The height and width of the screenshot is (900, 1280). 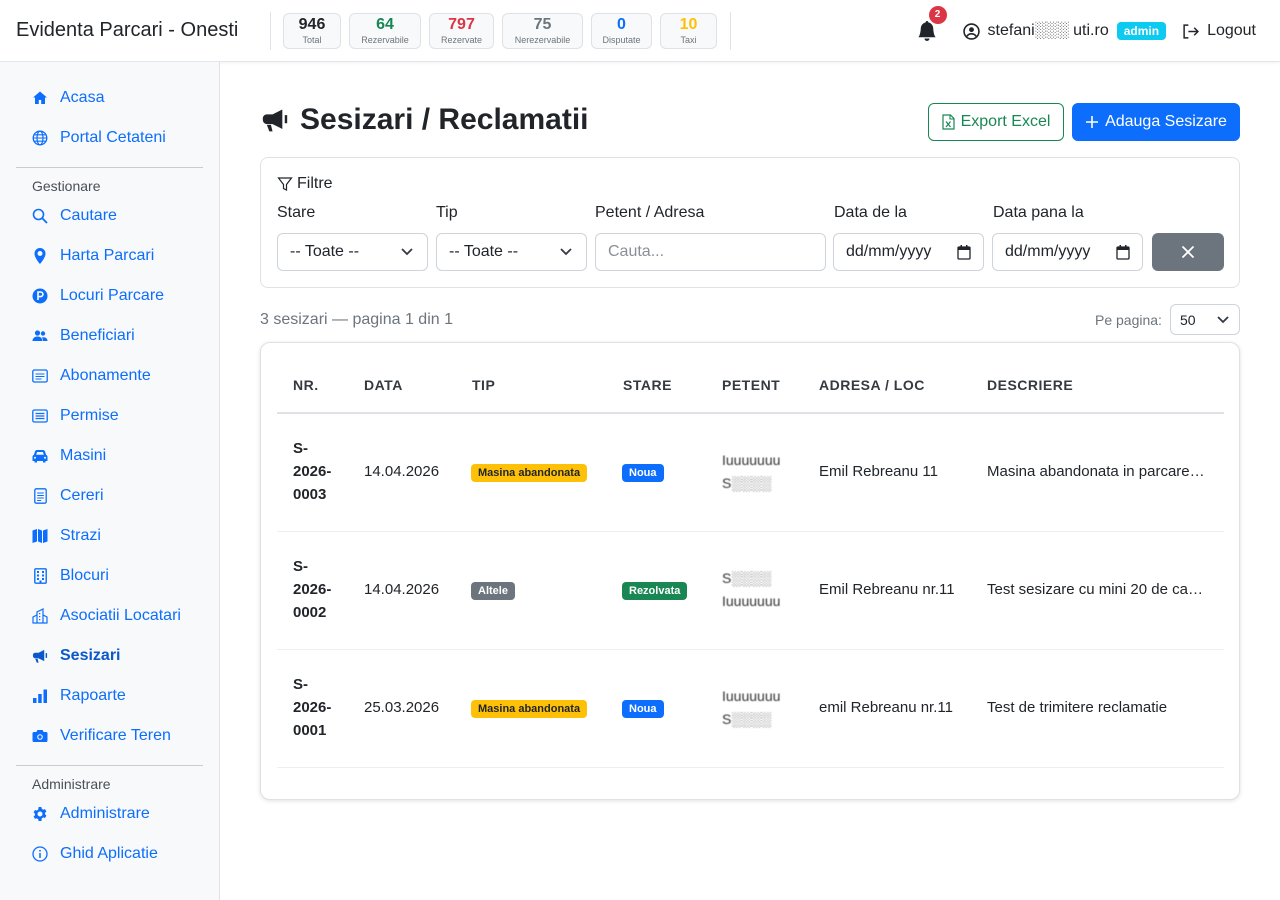 I want to click on sidebar-item-label: Permise, so click(x=89, y=415).